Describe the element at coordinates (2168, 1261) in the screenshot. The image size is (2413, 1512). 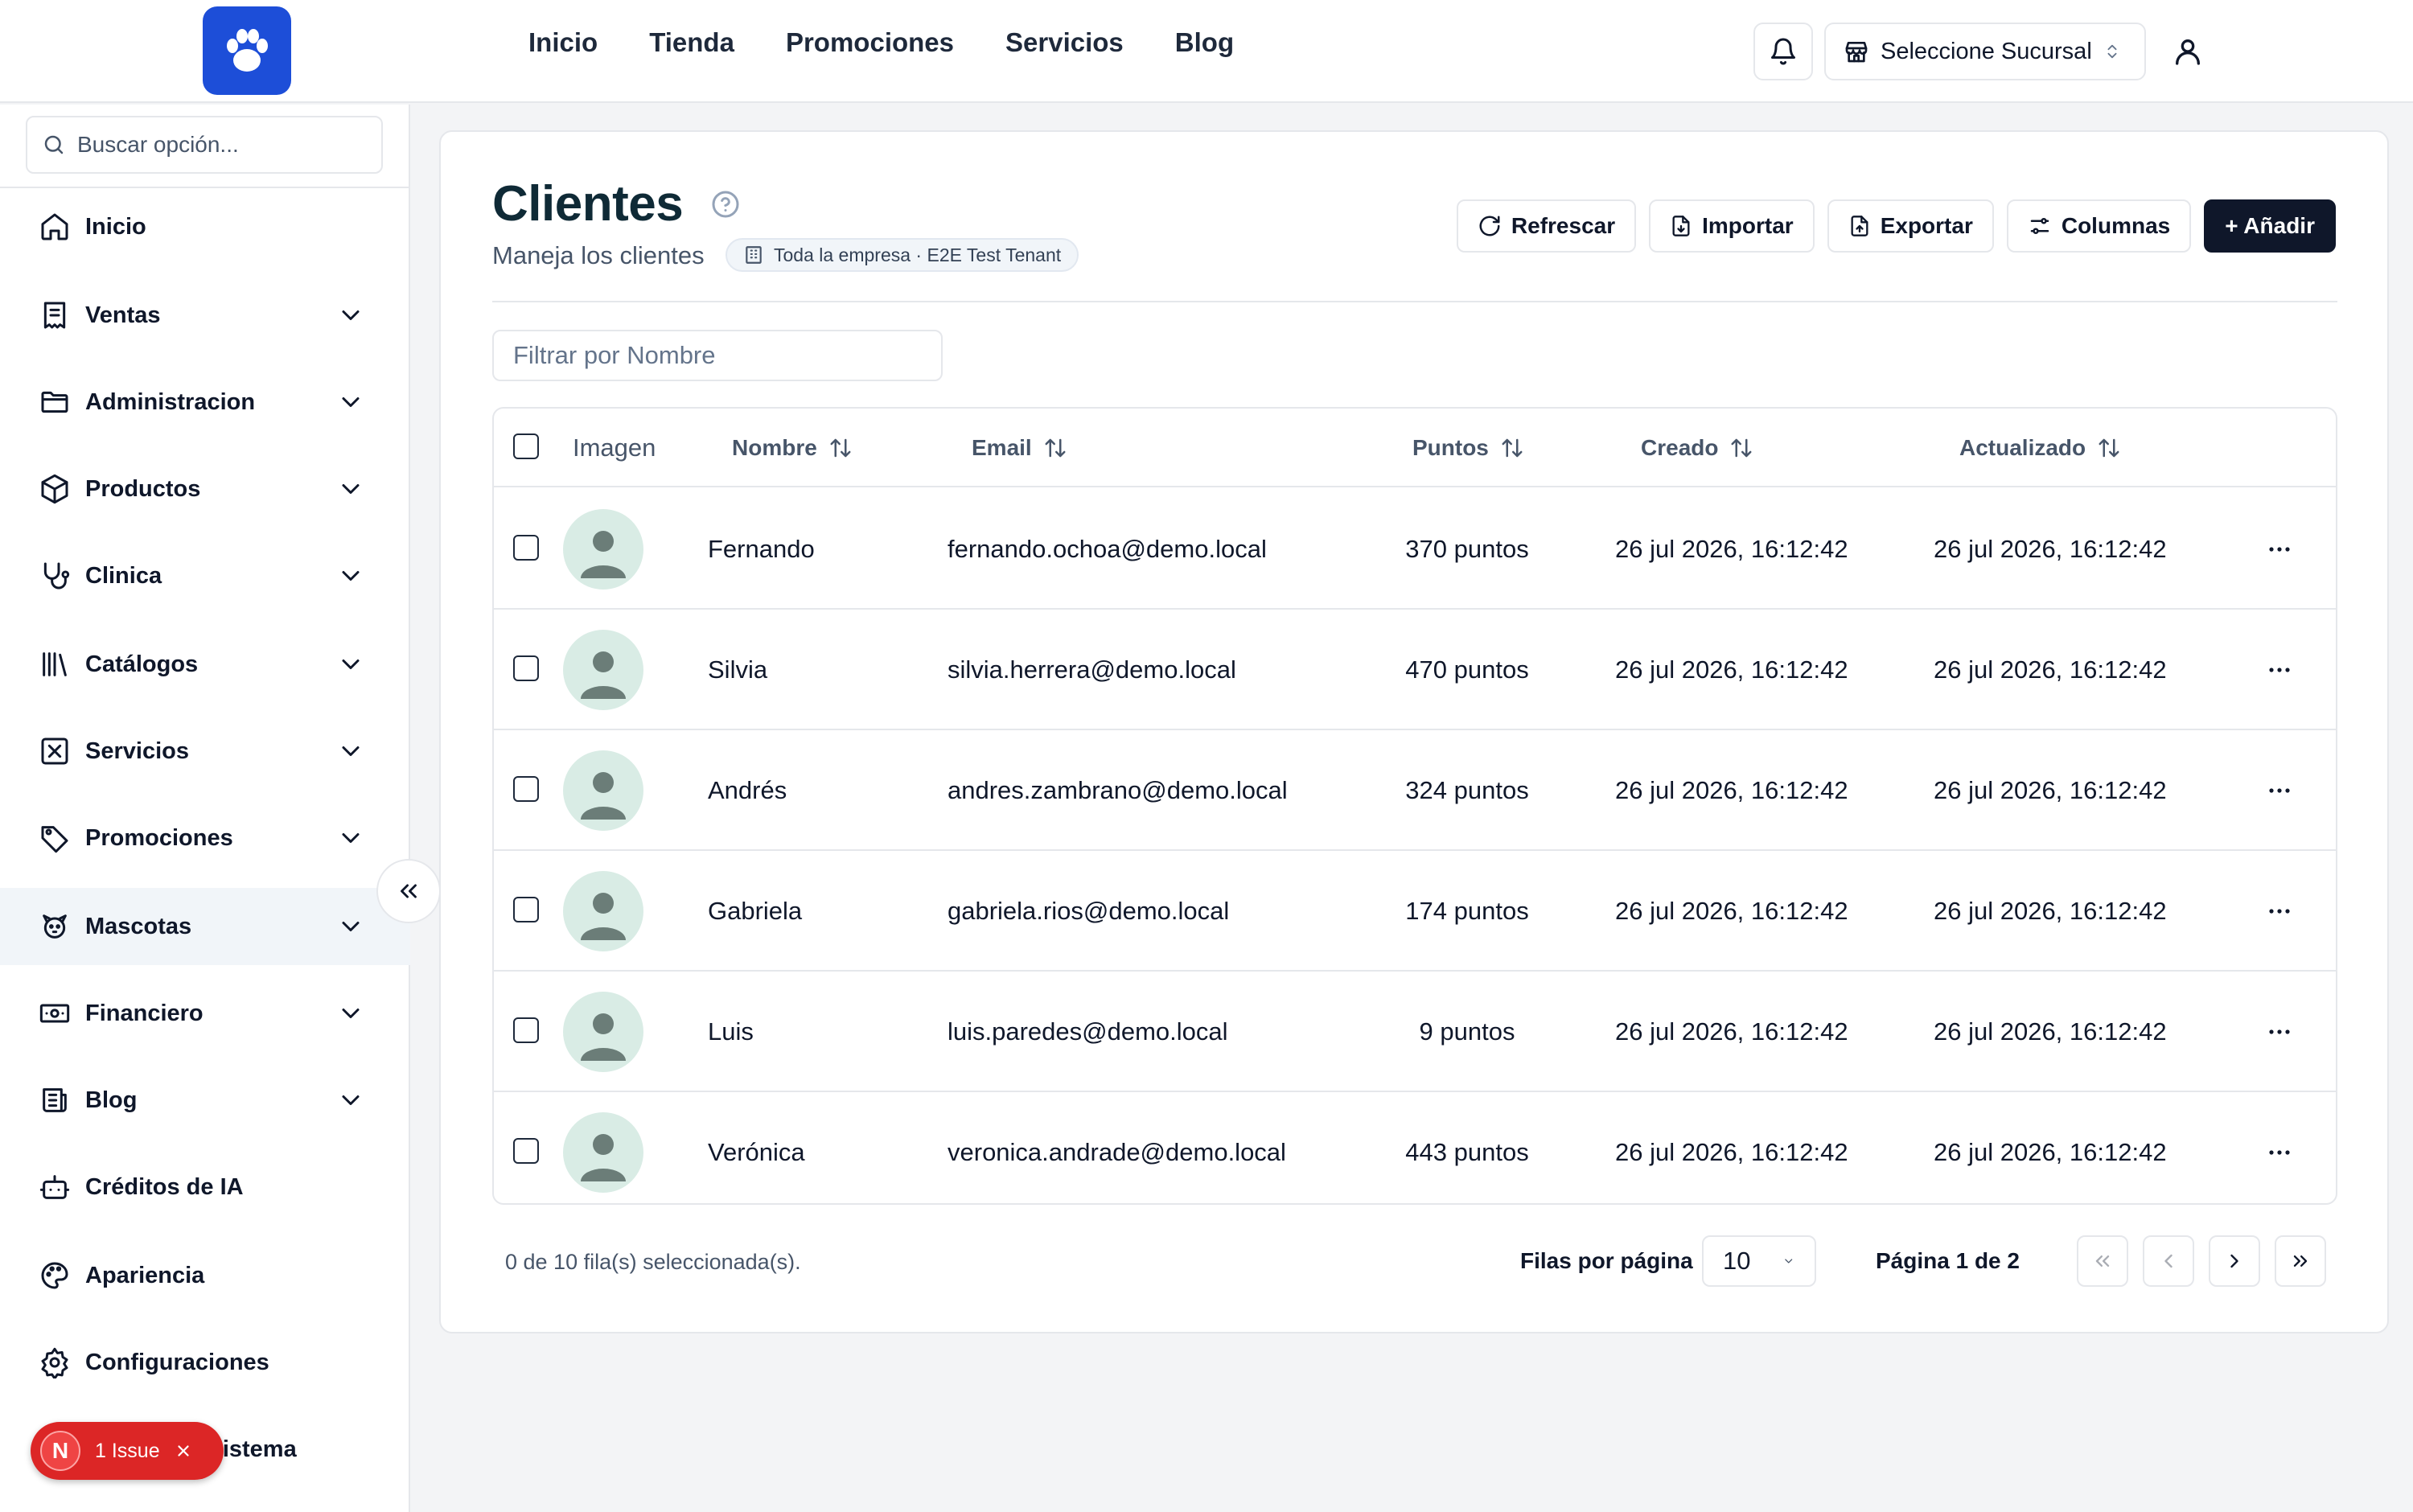
I see `previous-page-button` at that location.